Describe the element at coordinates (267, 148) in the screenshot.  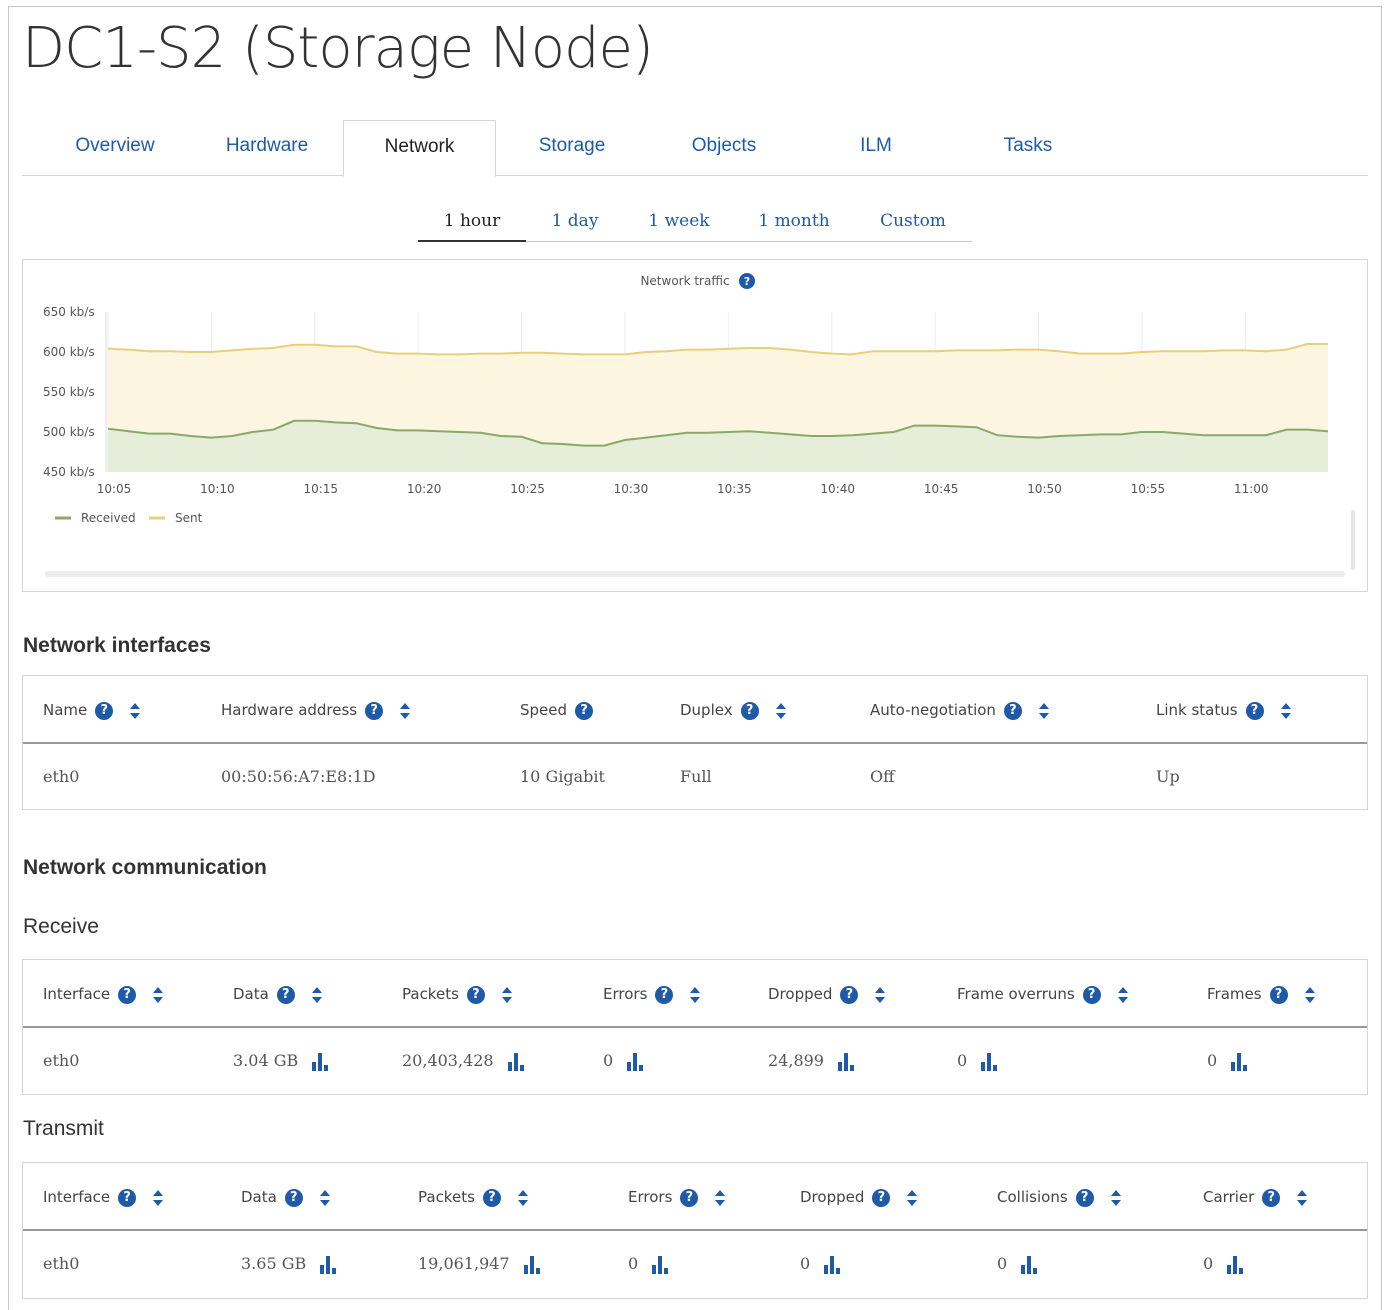
I see `tab-hardware: Hardware` at that location.